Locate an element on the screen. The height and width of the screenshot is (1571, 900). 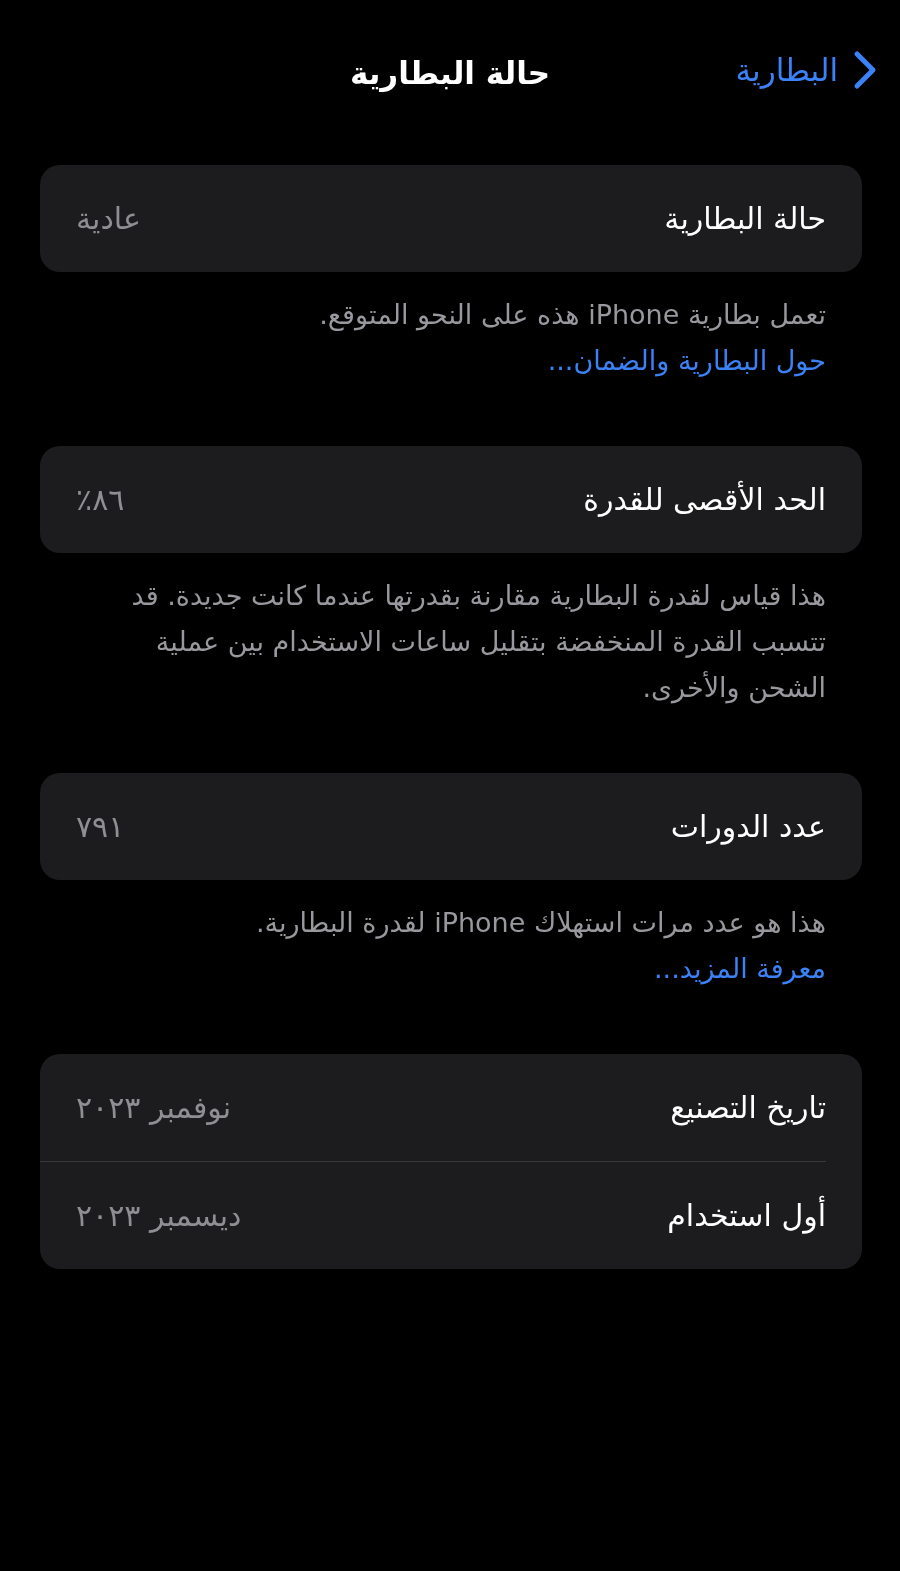
row-value: ٧٩١ is located at coordinates (100, 826).